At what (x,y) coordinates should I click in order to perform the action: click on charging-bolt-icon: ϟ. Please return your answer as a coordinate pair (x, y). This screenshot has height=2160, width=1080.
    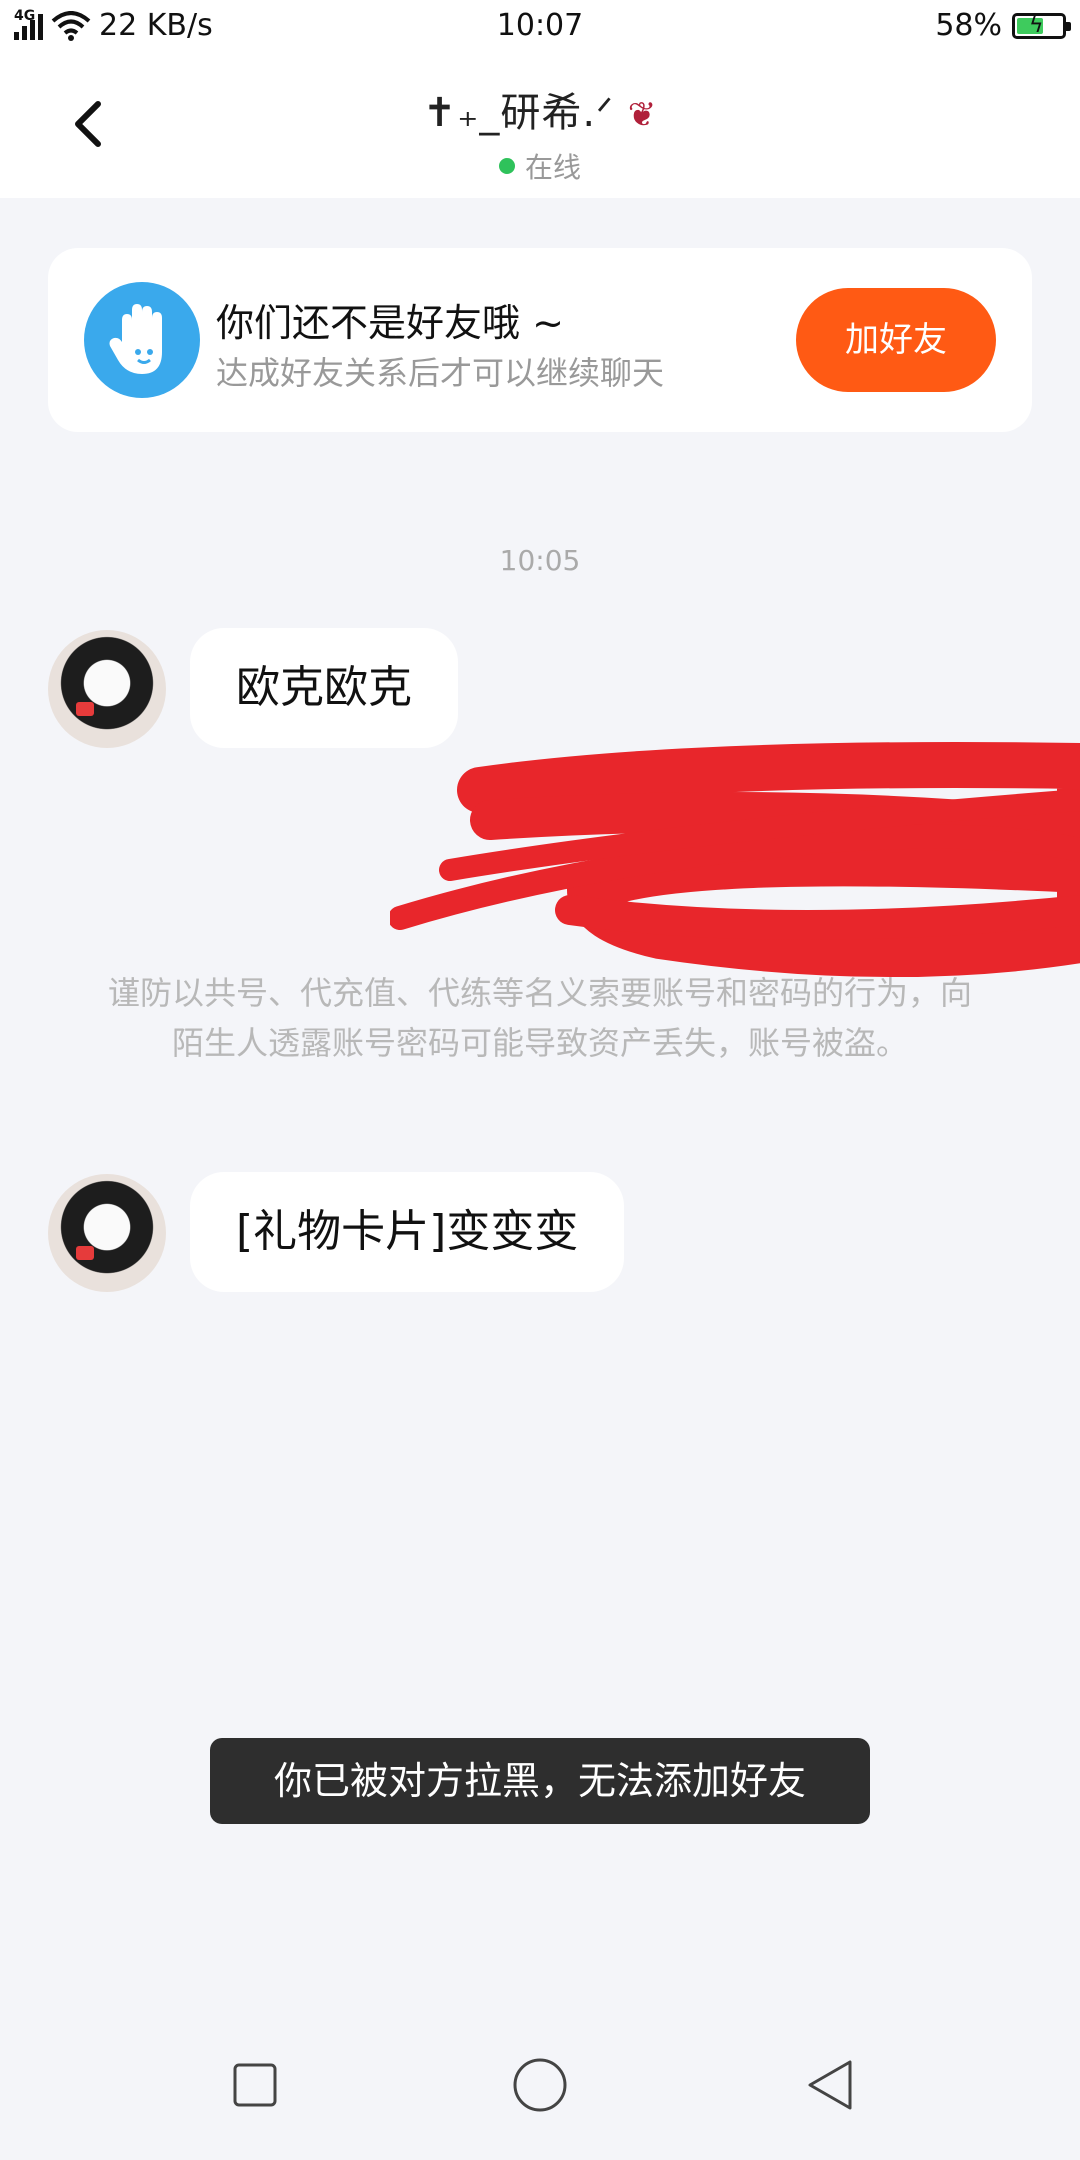
    Looking at the image, I should click on (1036, 25).